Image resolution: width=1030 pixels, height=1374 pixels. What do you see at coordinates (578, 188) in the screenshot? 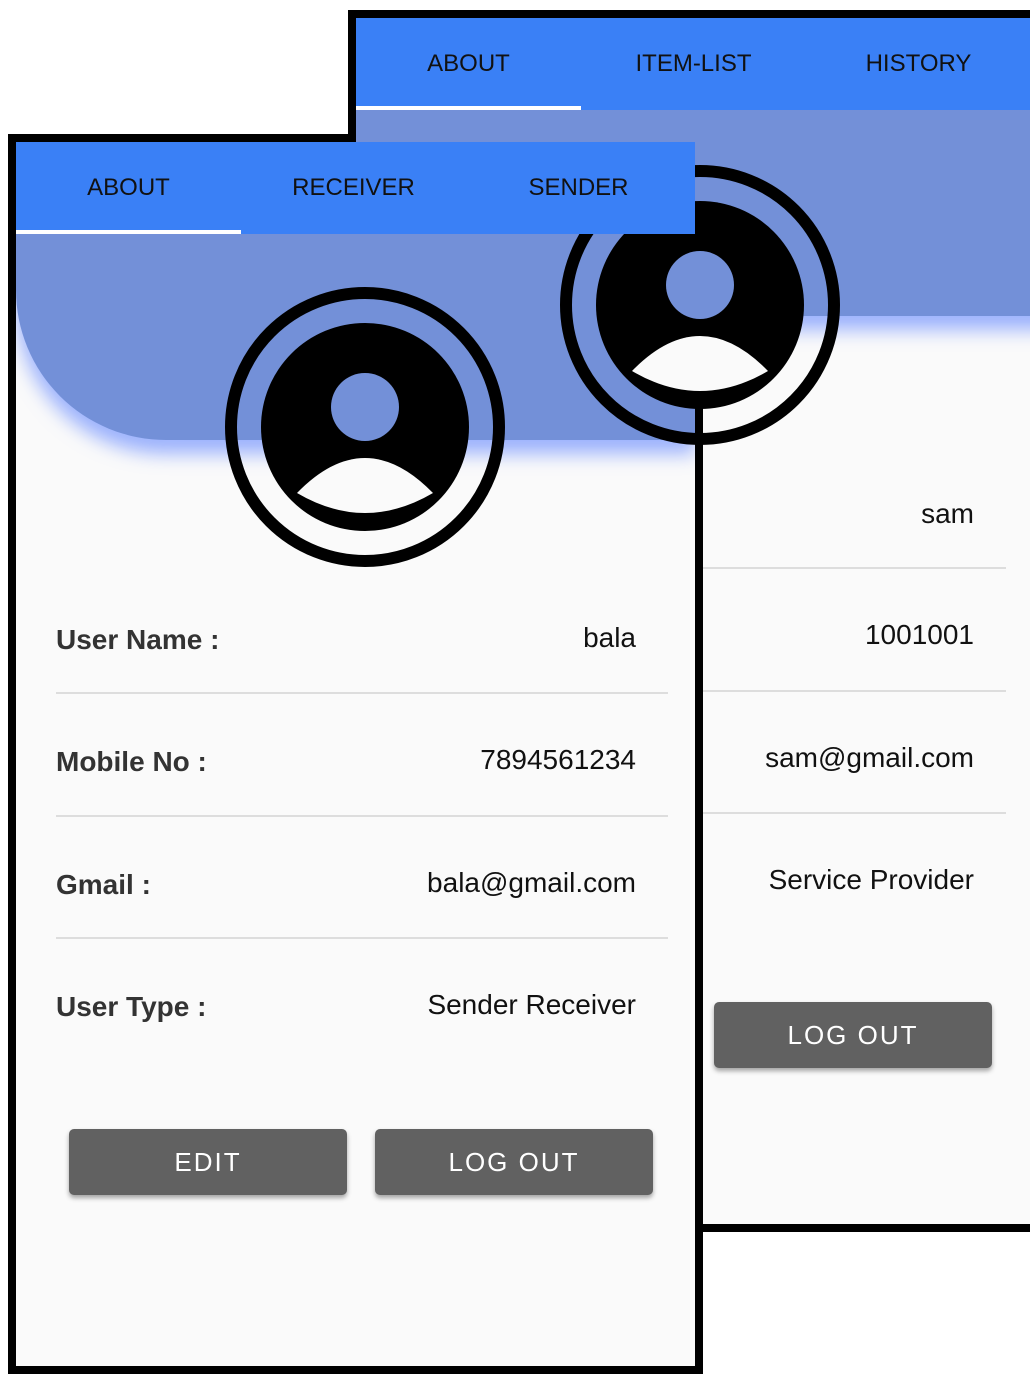
I see `tab-sender: SENDER` at bounding box center [578, 188].